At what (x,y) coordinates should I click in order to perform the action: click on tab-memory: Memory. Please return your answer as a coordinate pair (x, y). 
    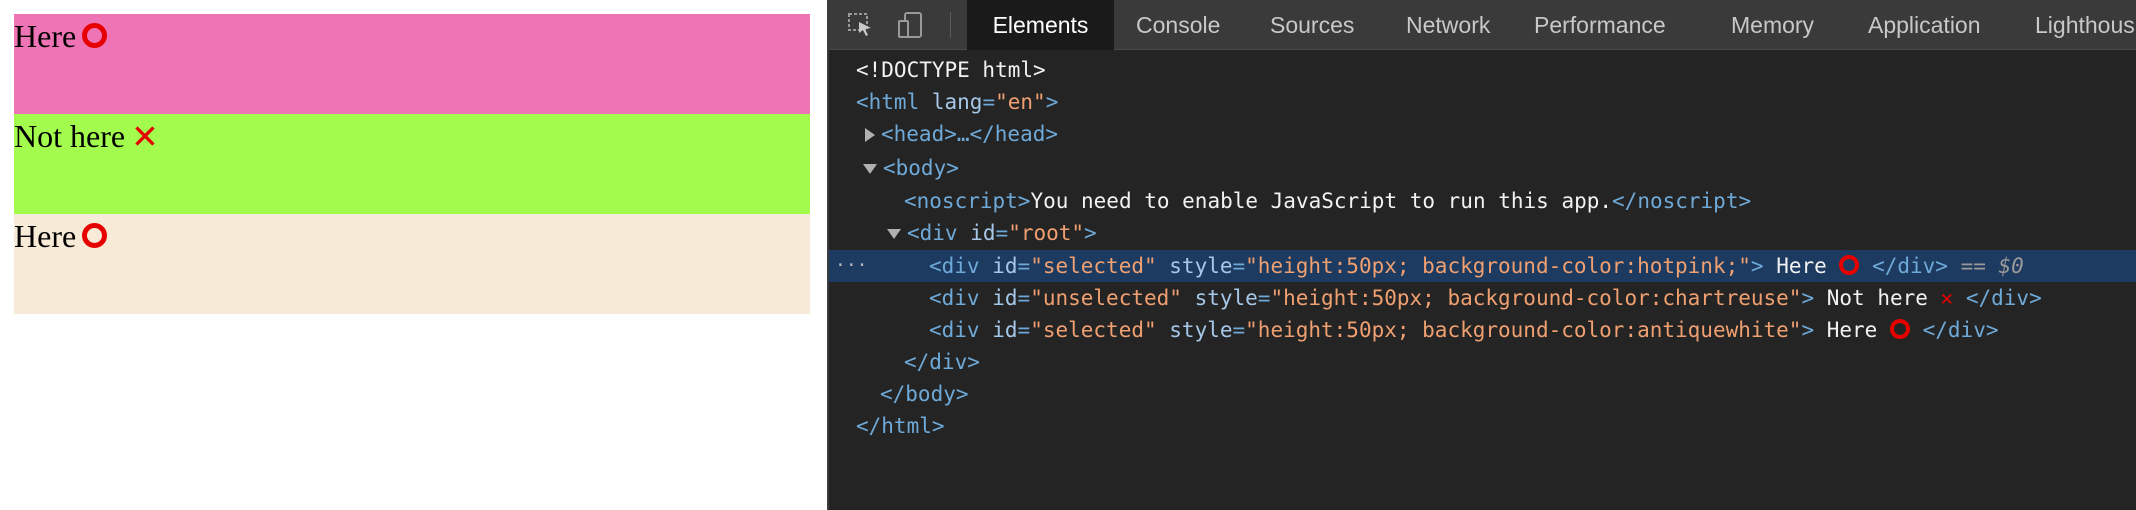
    Looking at the image, I should click on (1772, 25).